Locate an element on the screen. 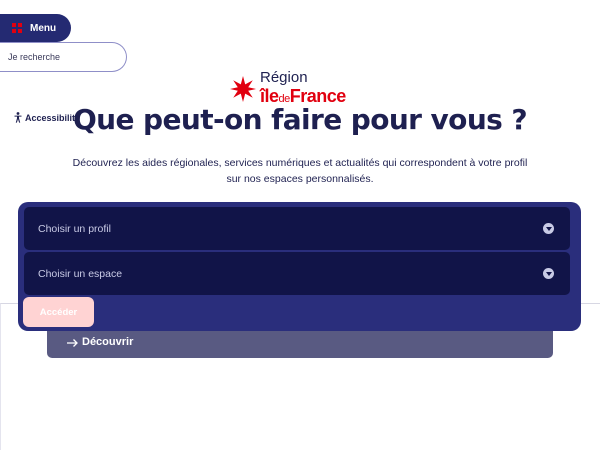  page-title: Que peut-on faire pour vous ? is located at coordinates (300, 119).